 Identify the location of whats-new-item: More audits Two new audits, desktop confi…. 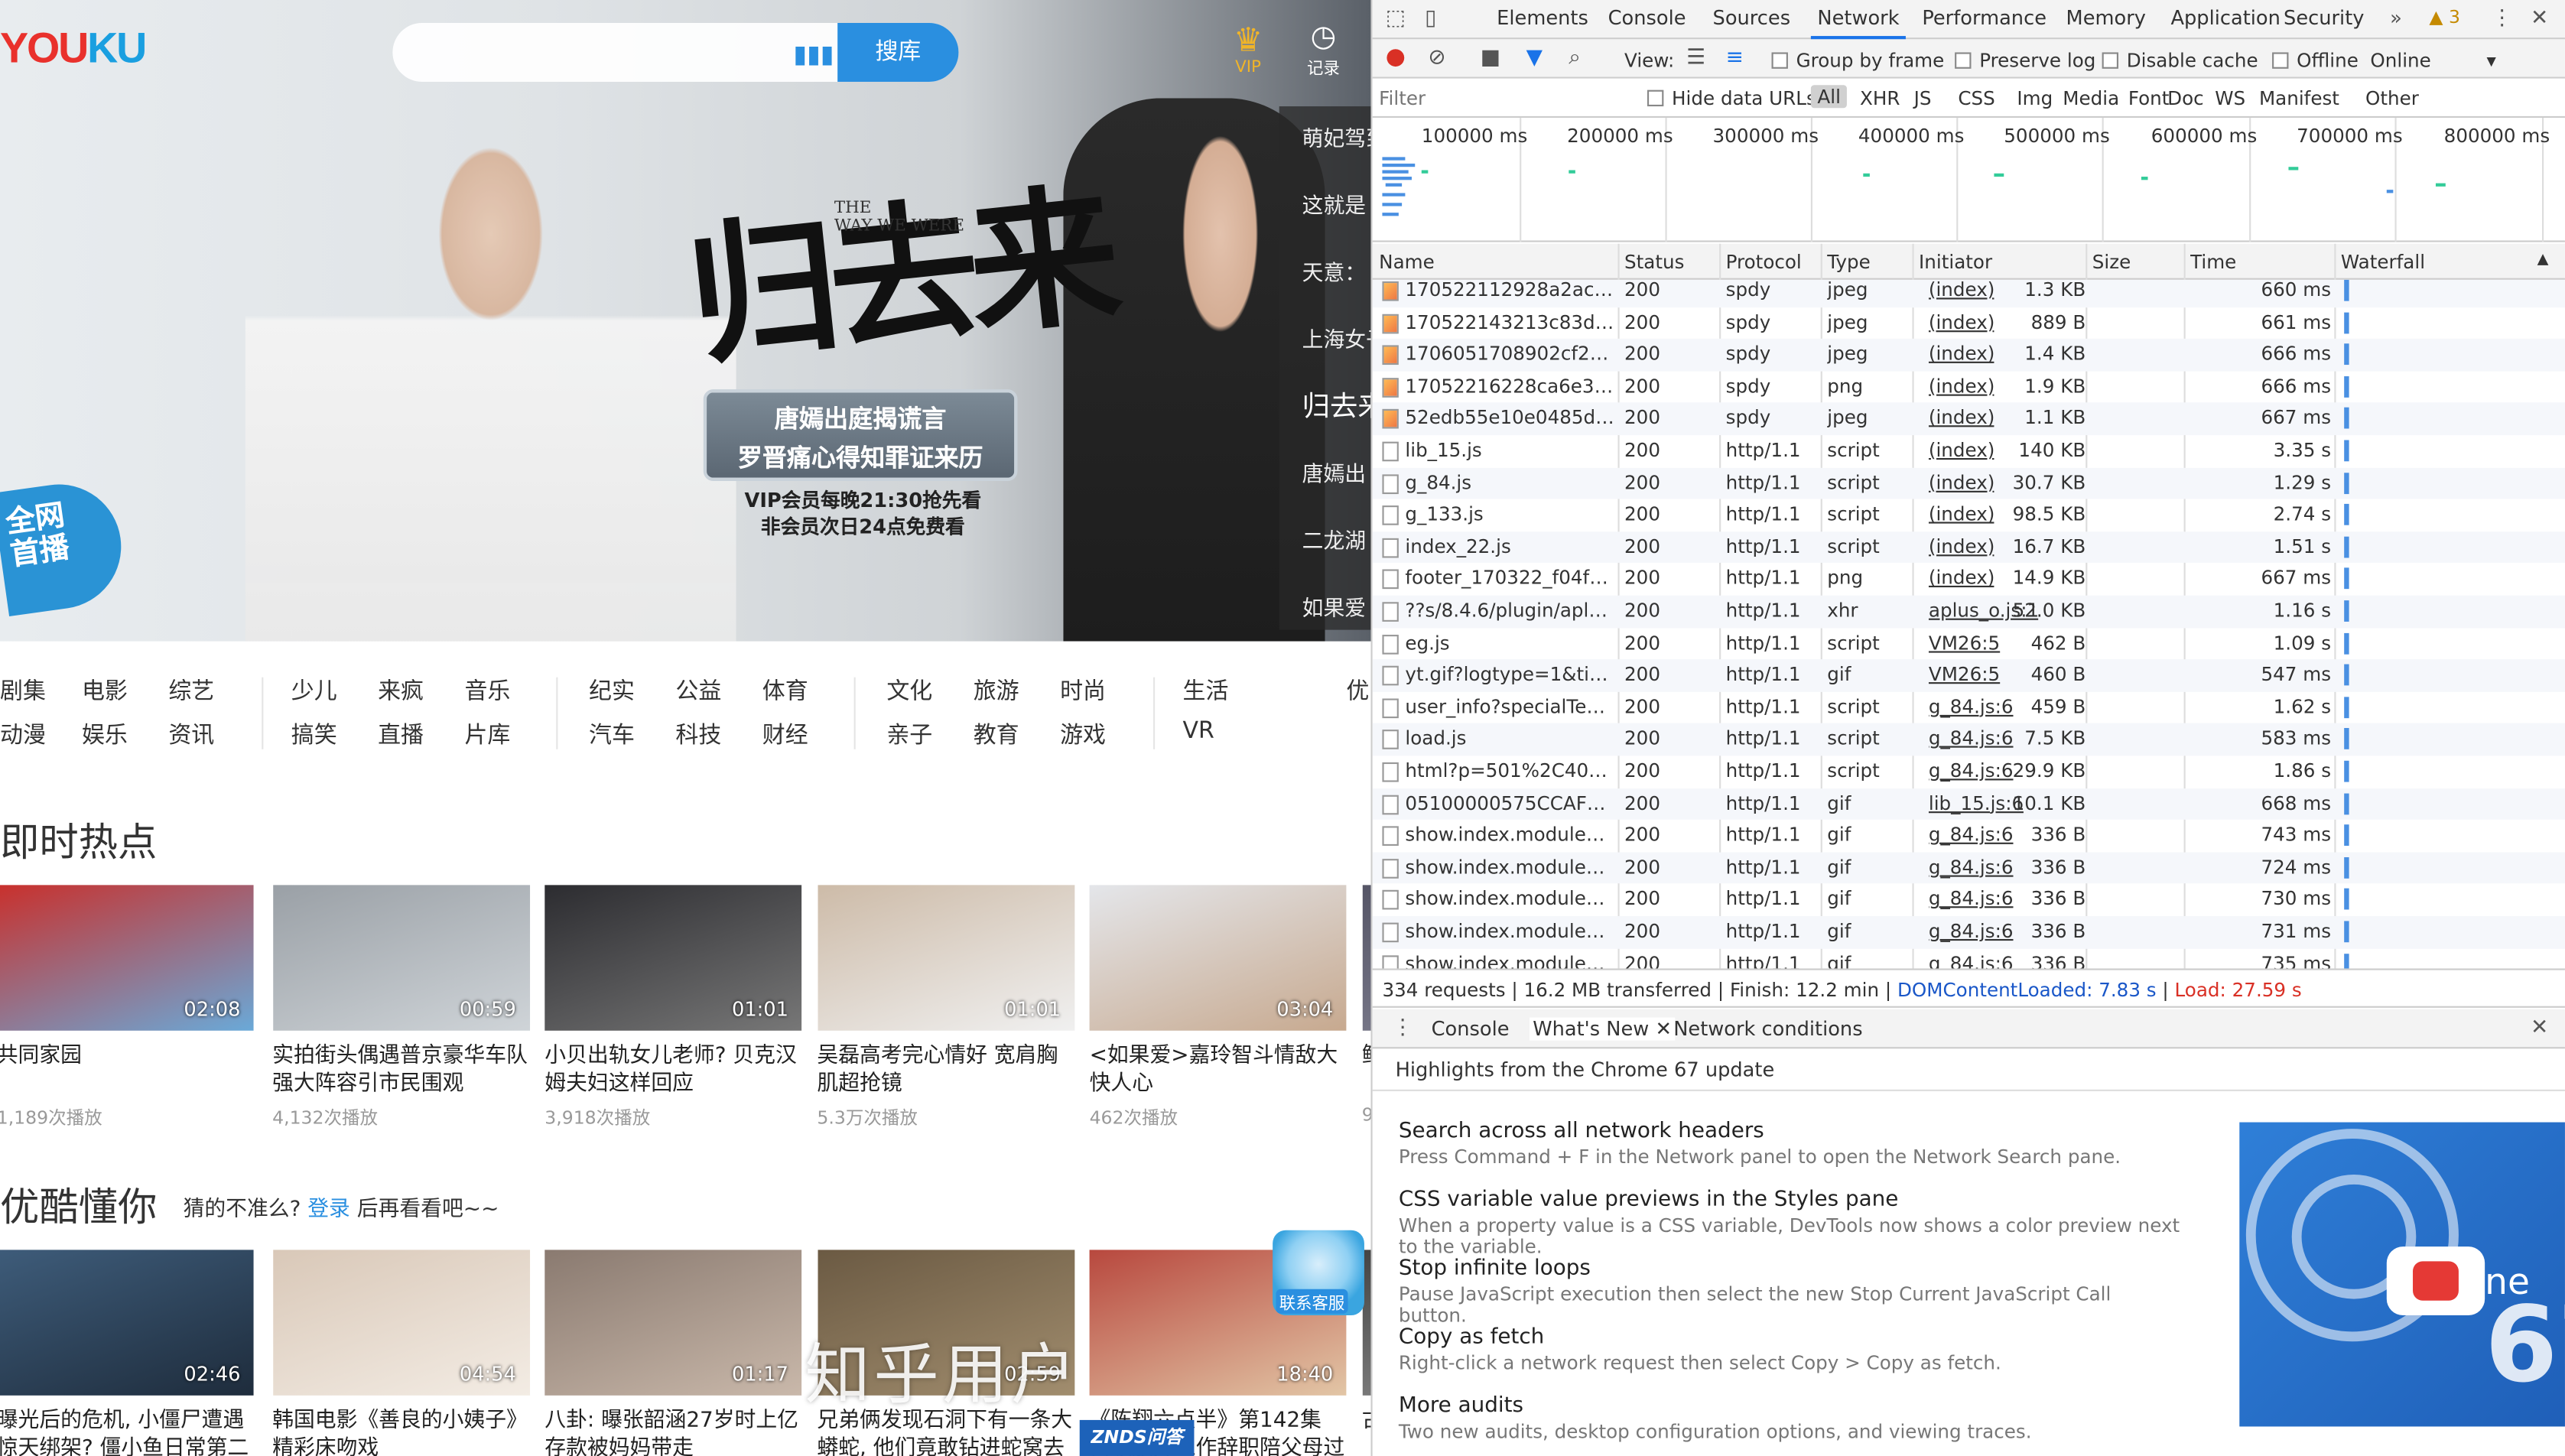
(1791, 1418).